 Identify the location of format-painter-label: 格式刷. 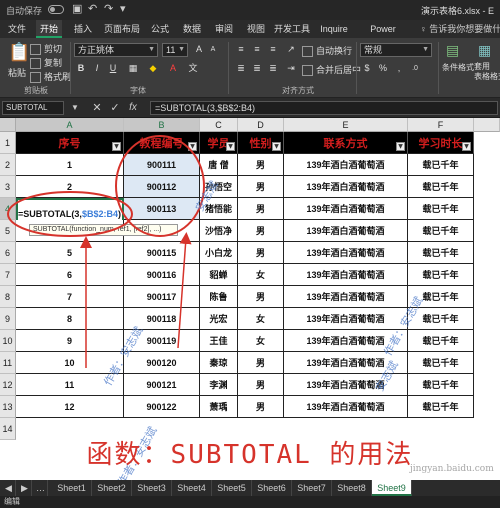
(58, 77).